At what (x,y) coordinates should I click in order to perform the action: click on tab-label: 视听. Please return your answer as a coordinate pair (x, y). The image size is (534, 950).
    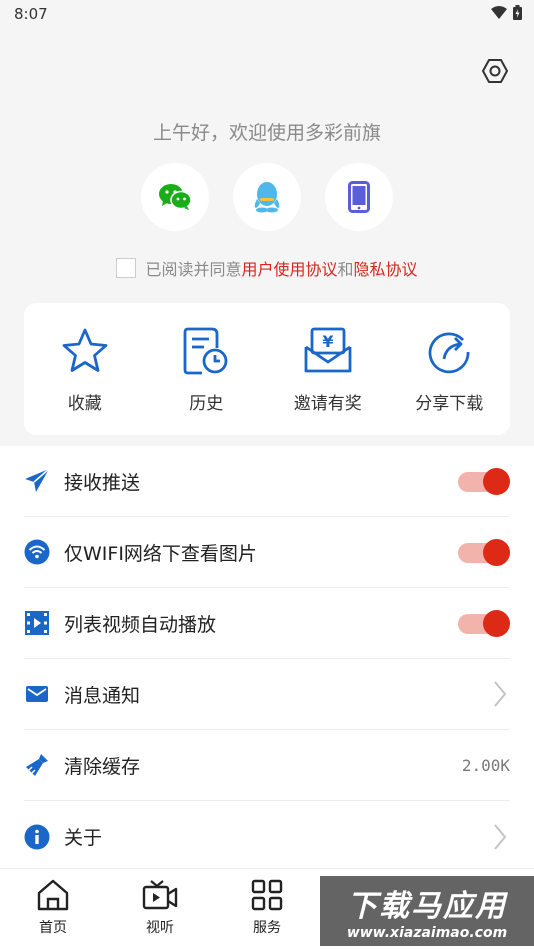
    Looking at the image, I should click on (160, 928).